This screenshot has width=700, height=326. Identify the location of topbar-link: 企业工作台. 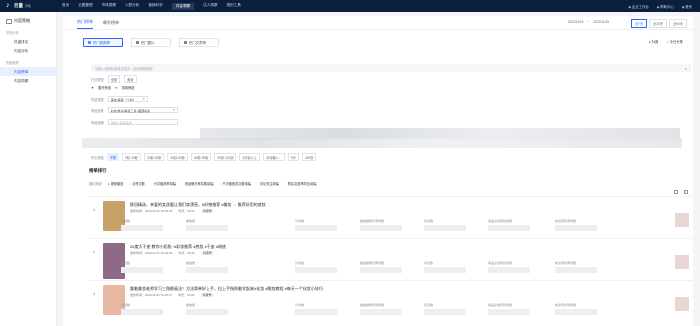
(638, 6).